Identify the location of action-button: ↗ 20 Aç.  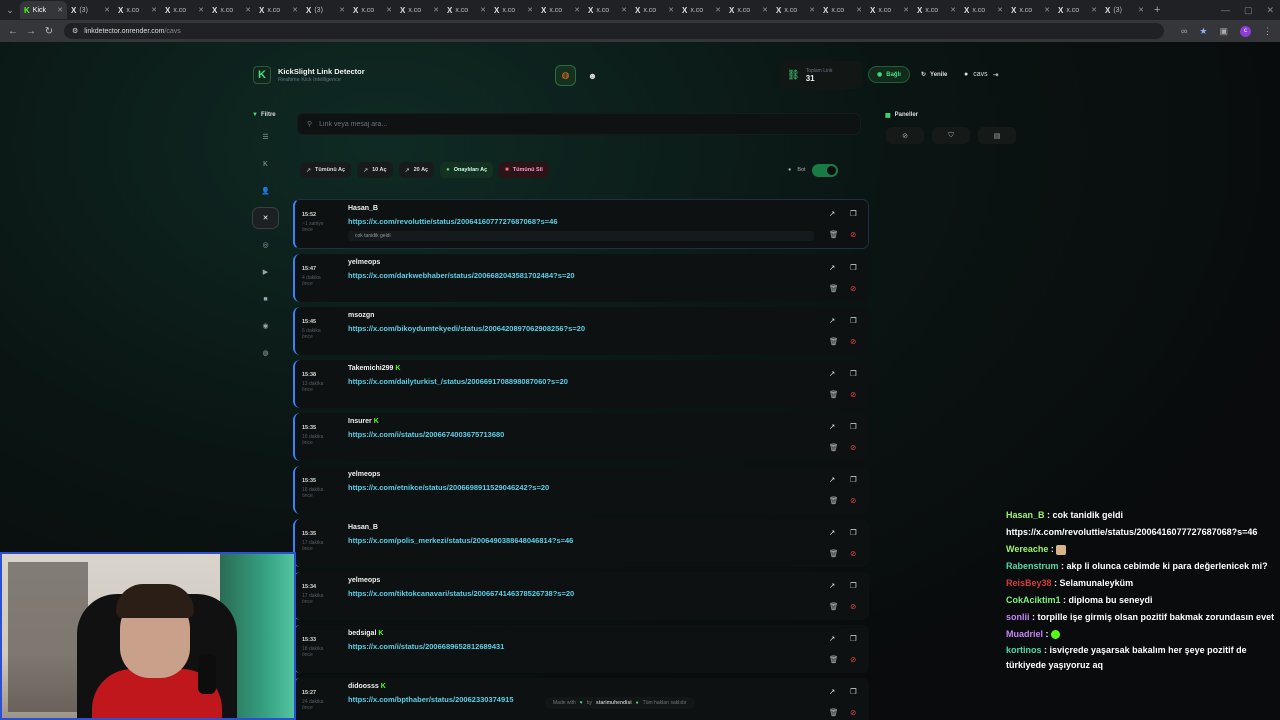
(416, 170).